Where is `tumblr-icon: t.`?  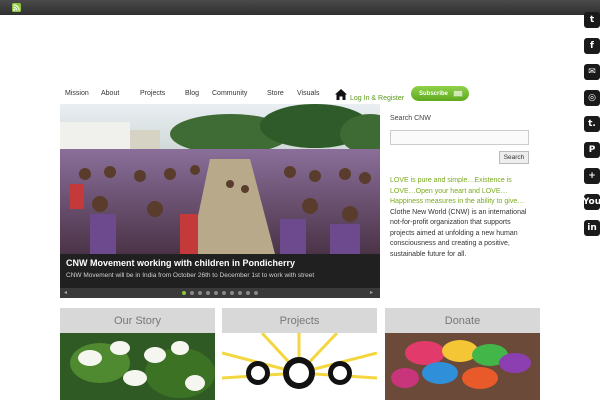 tumblr-icon: t. is located at coordinates (592, 124).